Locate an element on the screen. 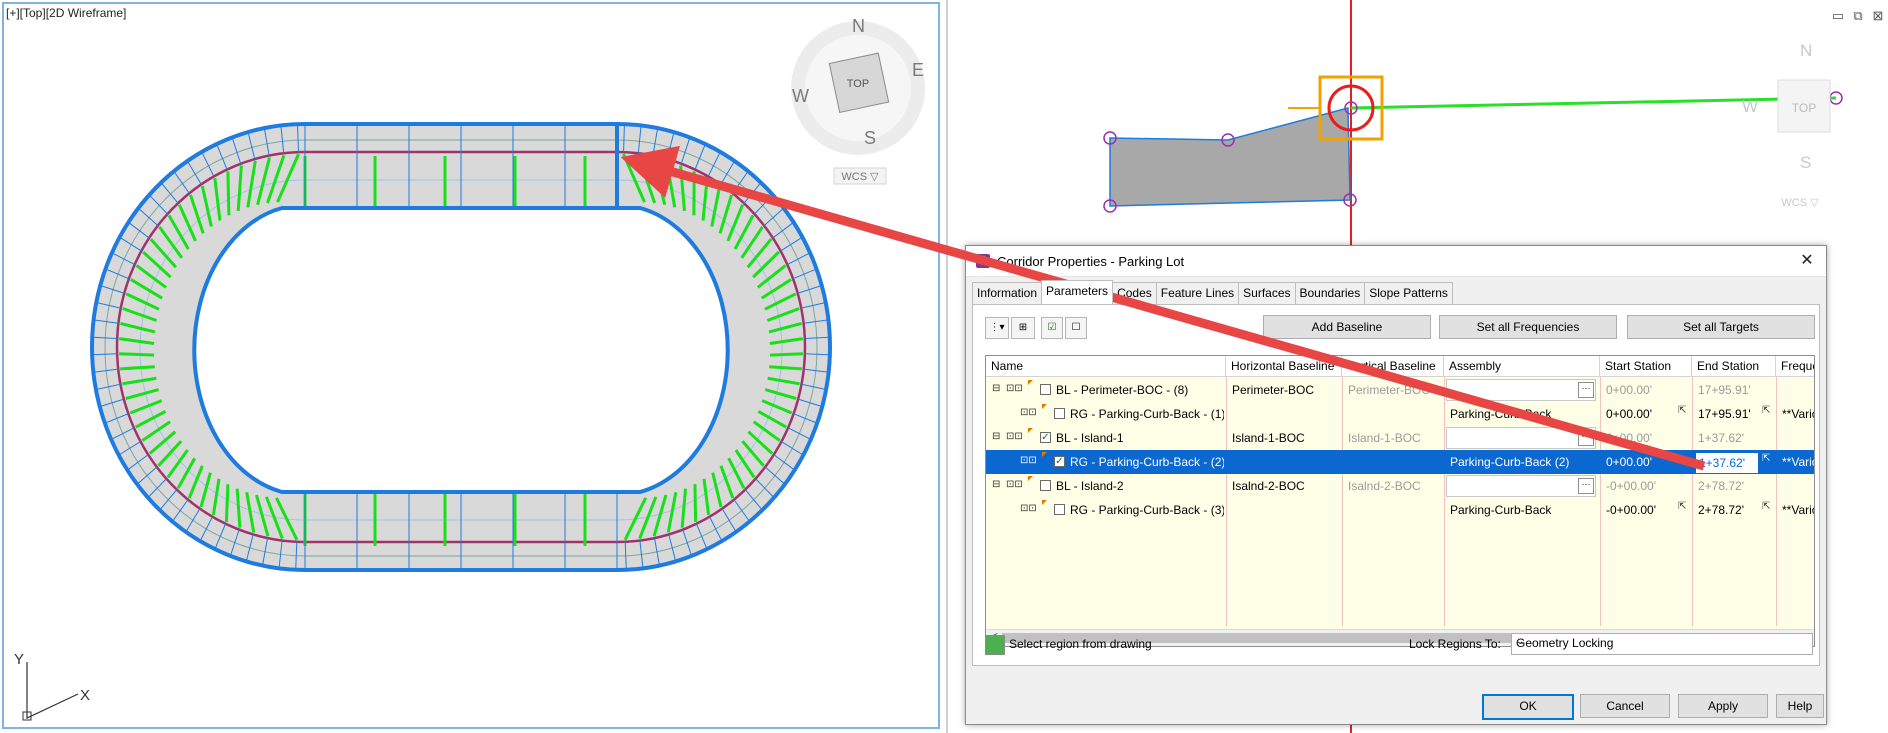  horizontal-baseline: Island-1-BOC is located at coordinates (1286, 438).